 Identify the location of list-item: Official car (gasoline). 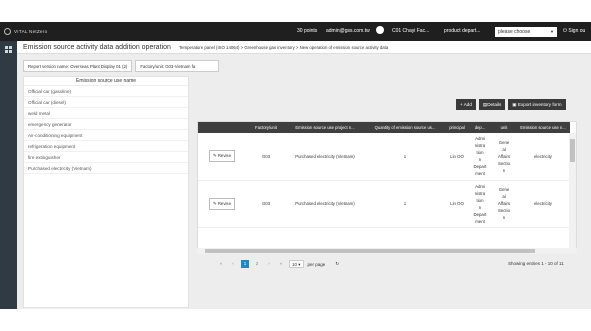
(106, 91).